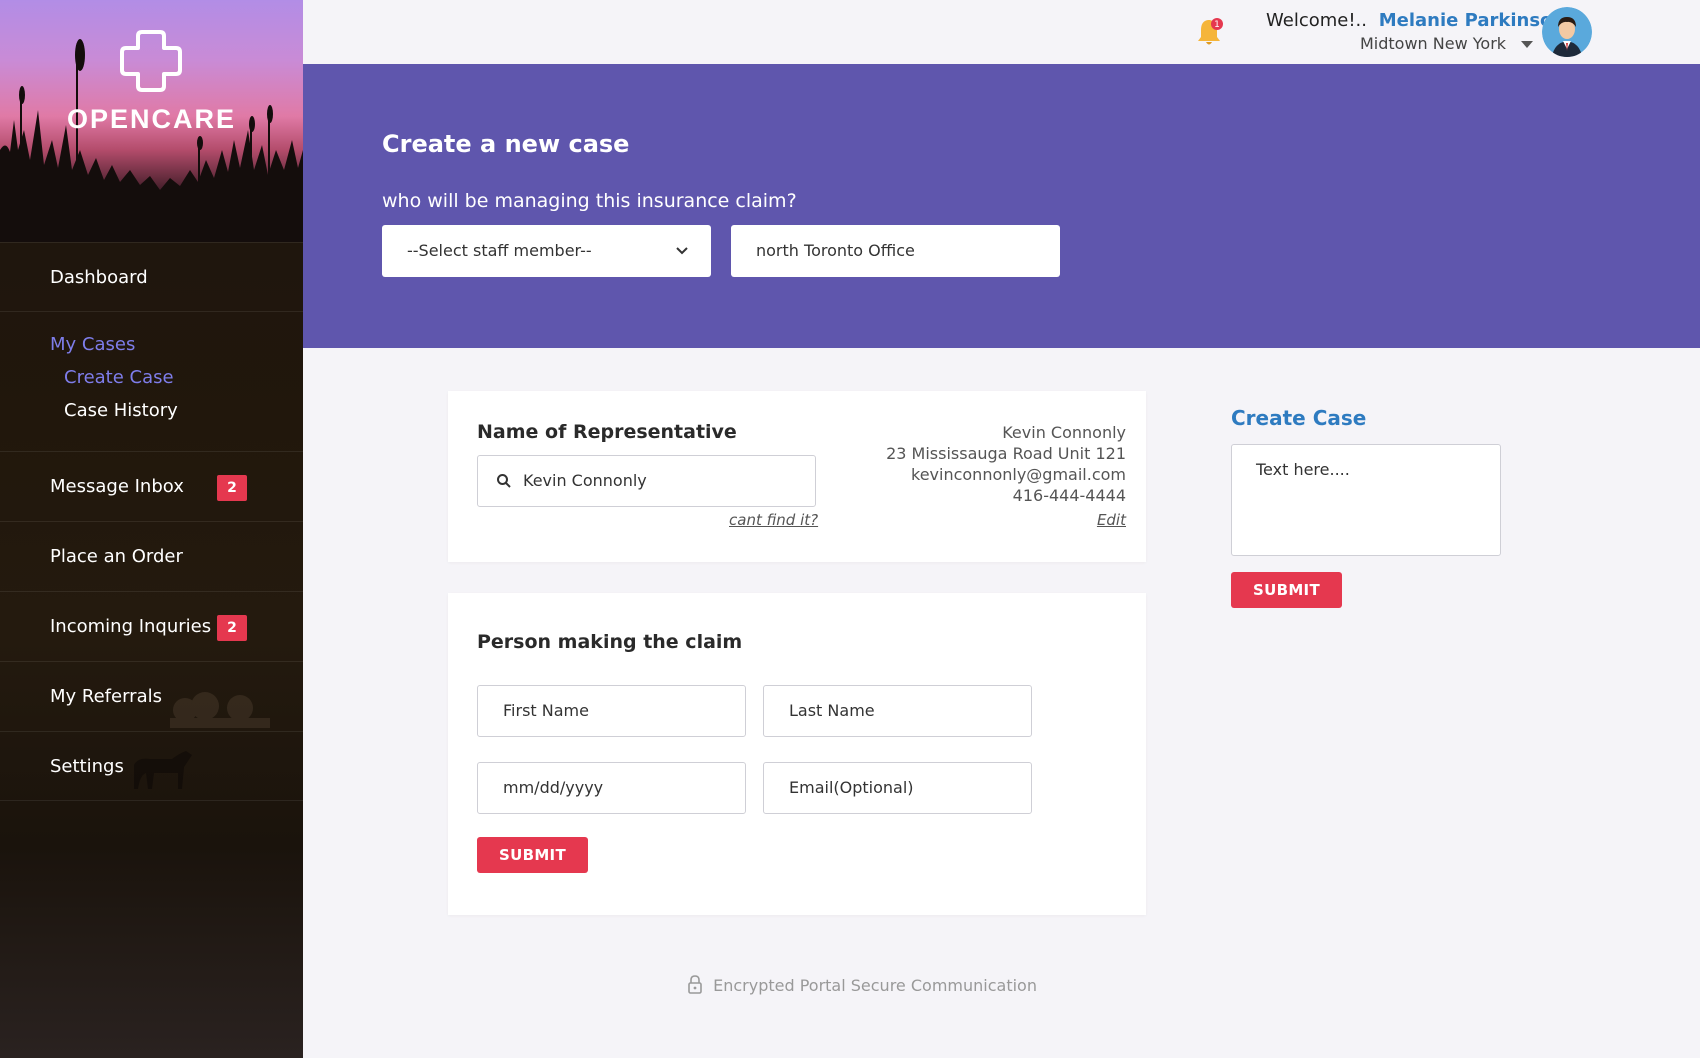 Image resolution: width=1700 pixels, height=1058 pixels. Describe the element at coordinates (183, 377) in the screenshot. I see `sidebar-subitem-create-case: Create Case` at that location.